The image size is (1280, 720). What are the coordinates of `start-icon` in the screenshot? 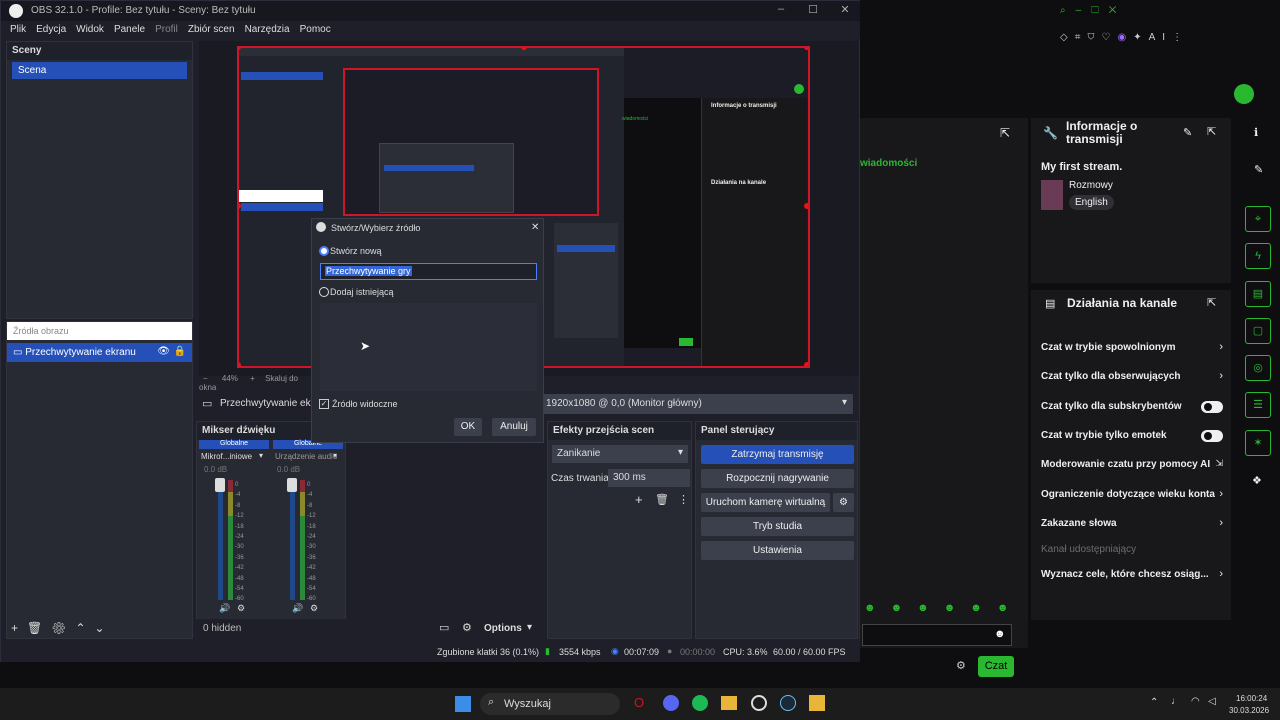 It's located at (463, 704).